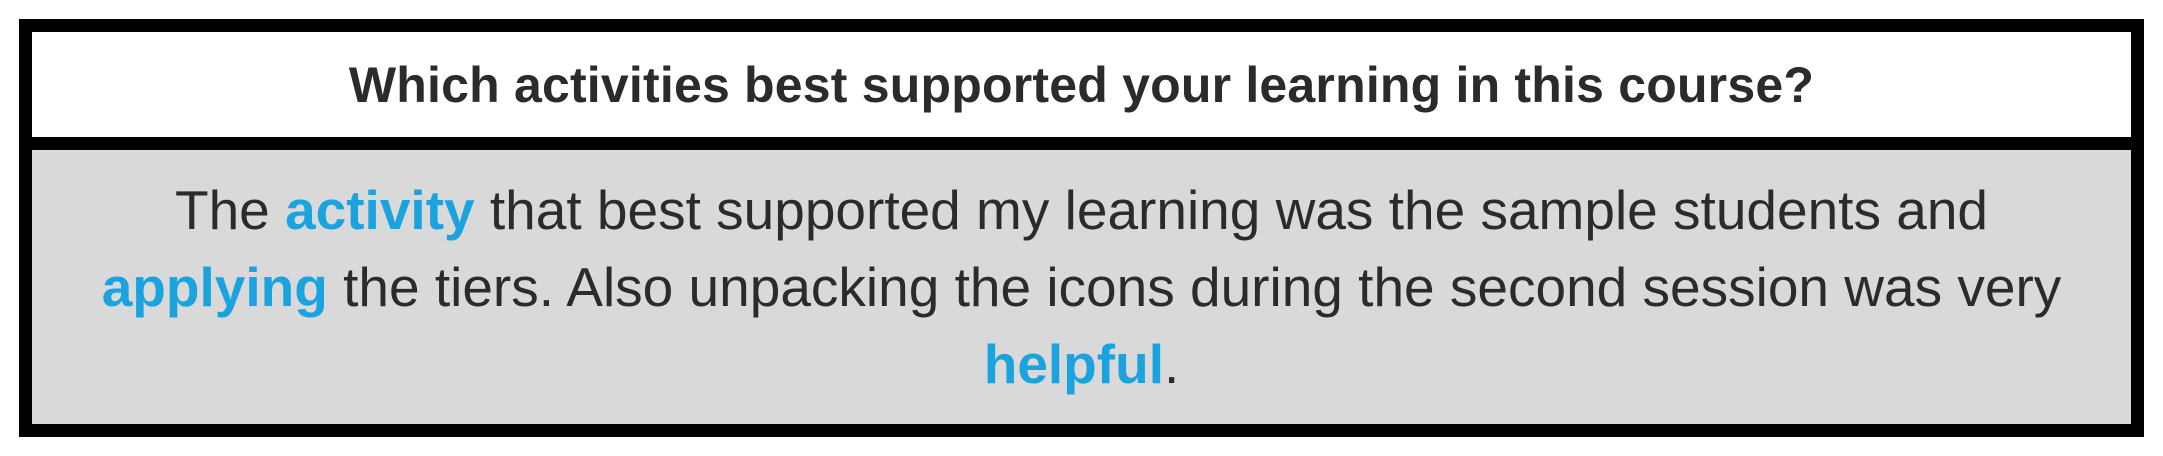 This screenshot has width=2163, height=456. Describe the element at coordinates (230, 209) in the screenshot. I see `answer-segment: The` at that location.